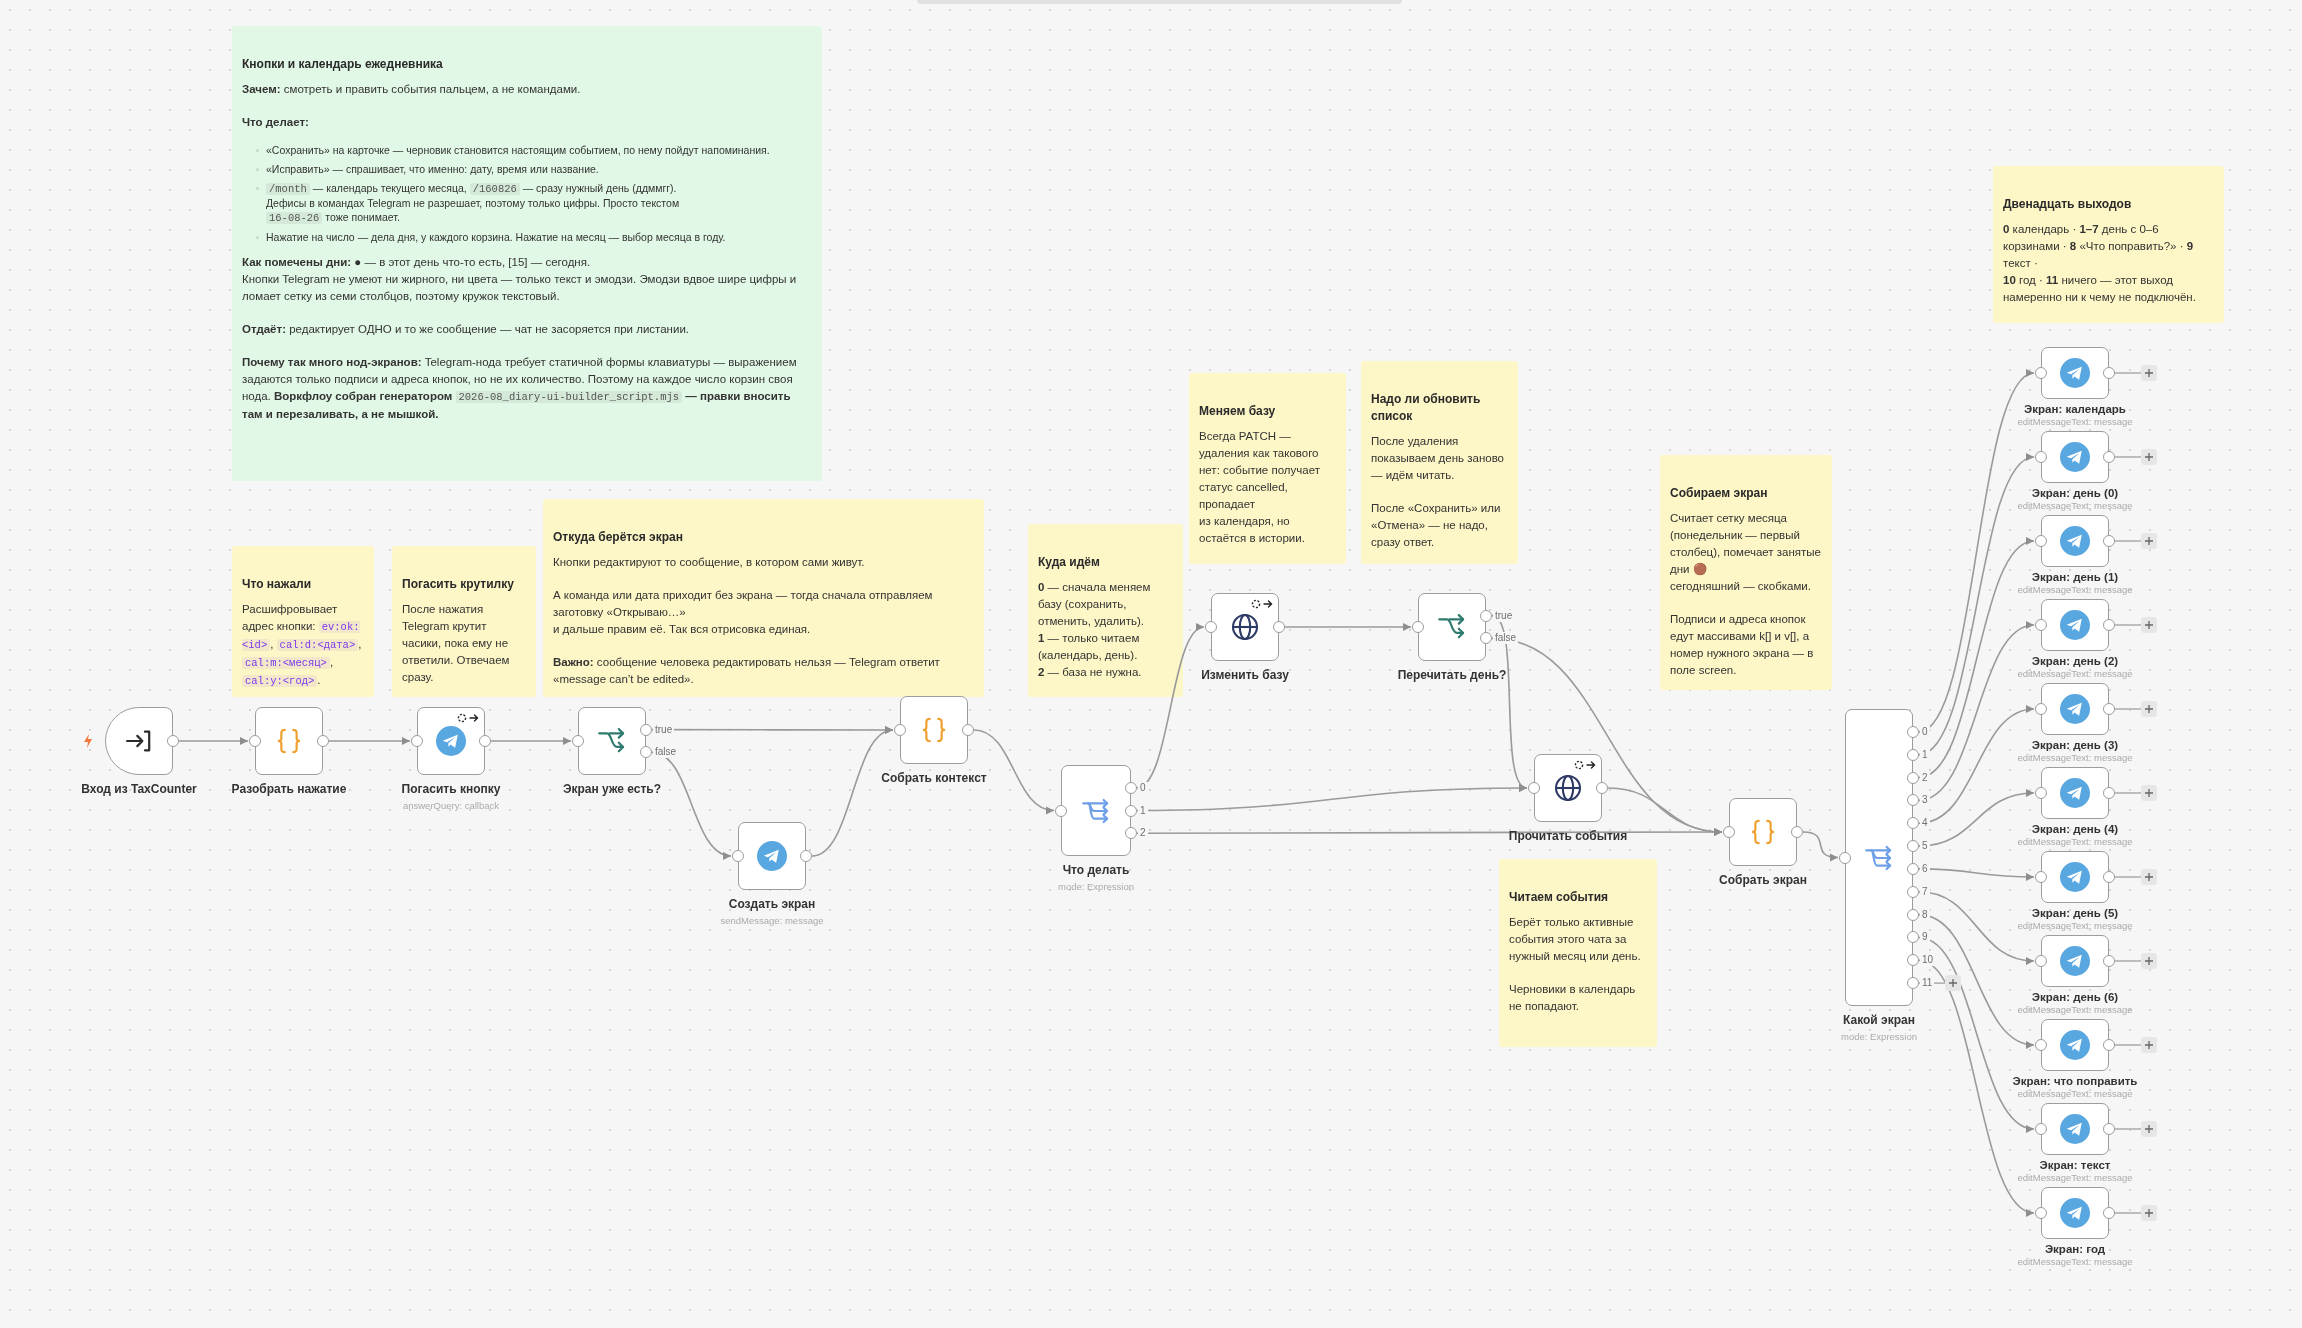  Describe the element at coordinates (1879, 1020) in the screenshot. I see `node-label: Какой экран` at that location.